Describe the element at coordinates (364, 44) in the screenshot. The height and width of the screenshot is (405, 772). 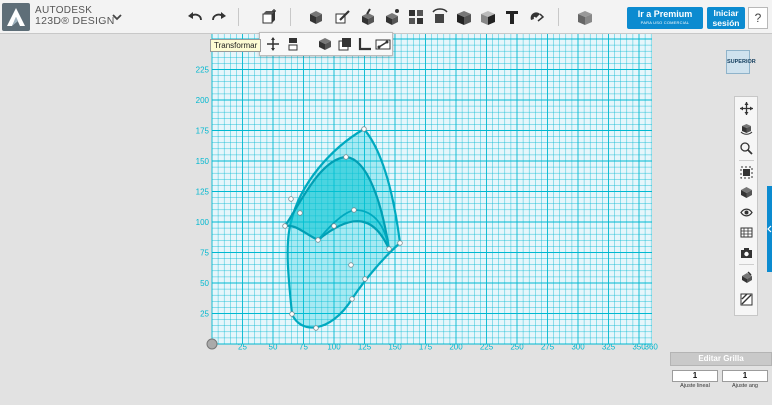
I see `ruler-icon` at that location.